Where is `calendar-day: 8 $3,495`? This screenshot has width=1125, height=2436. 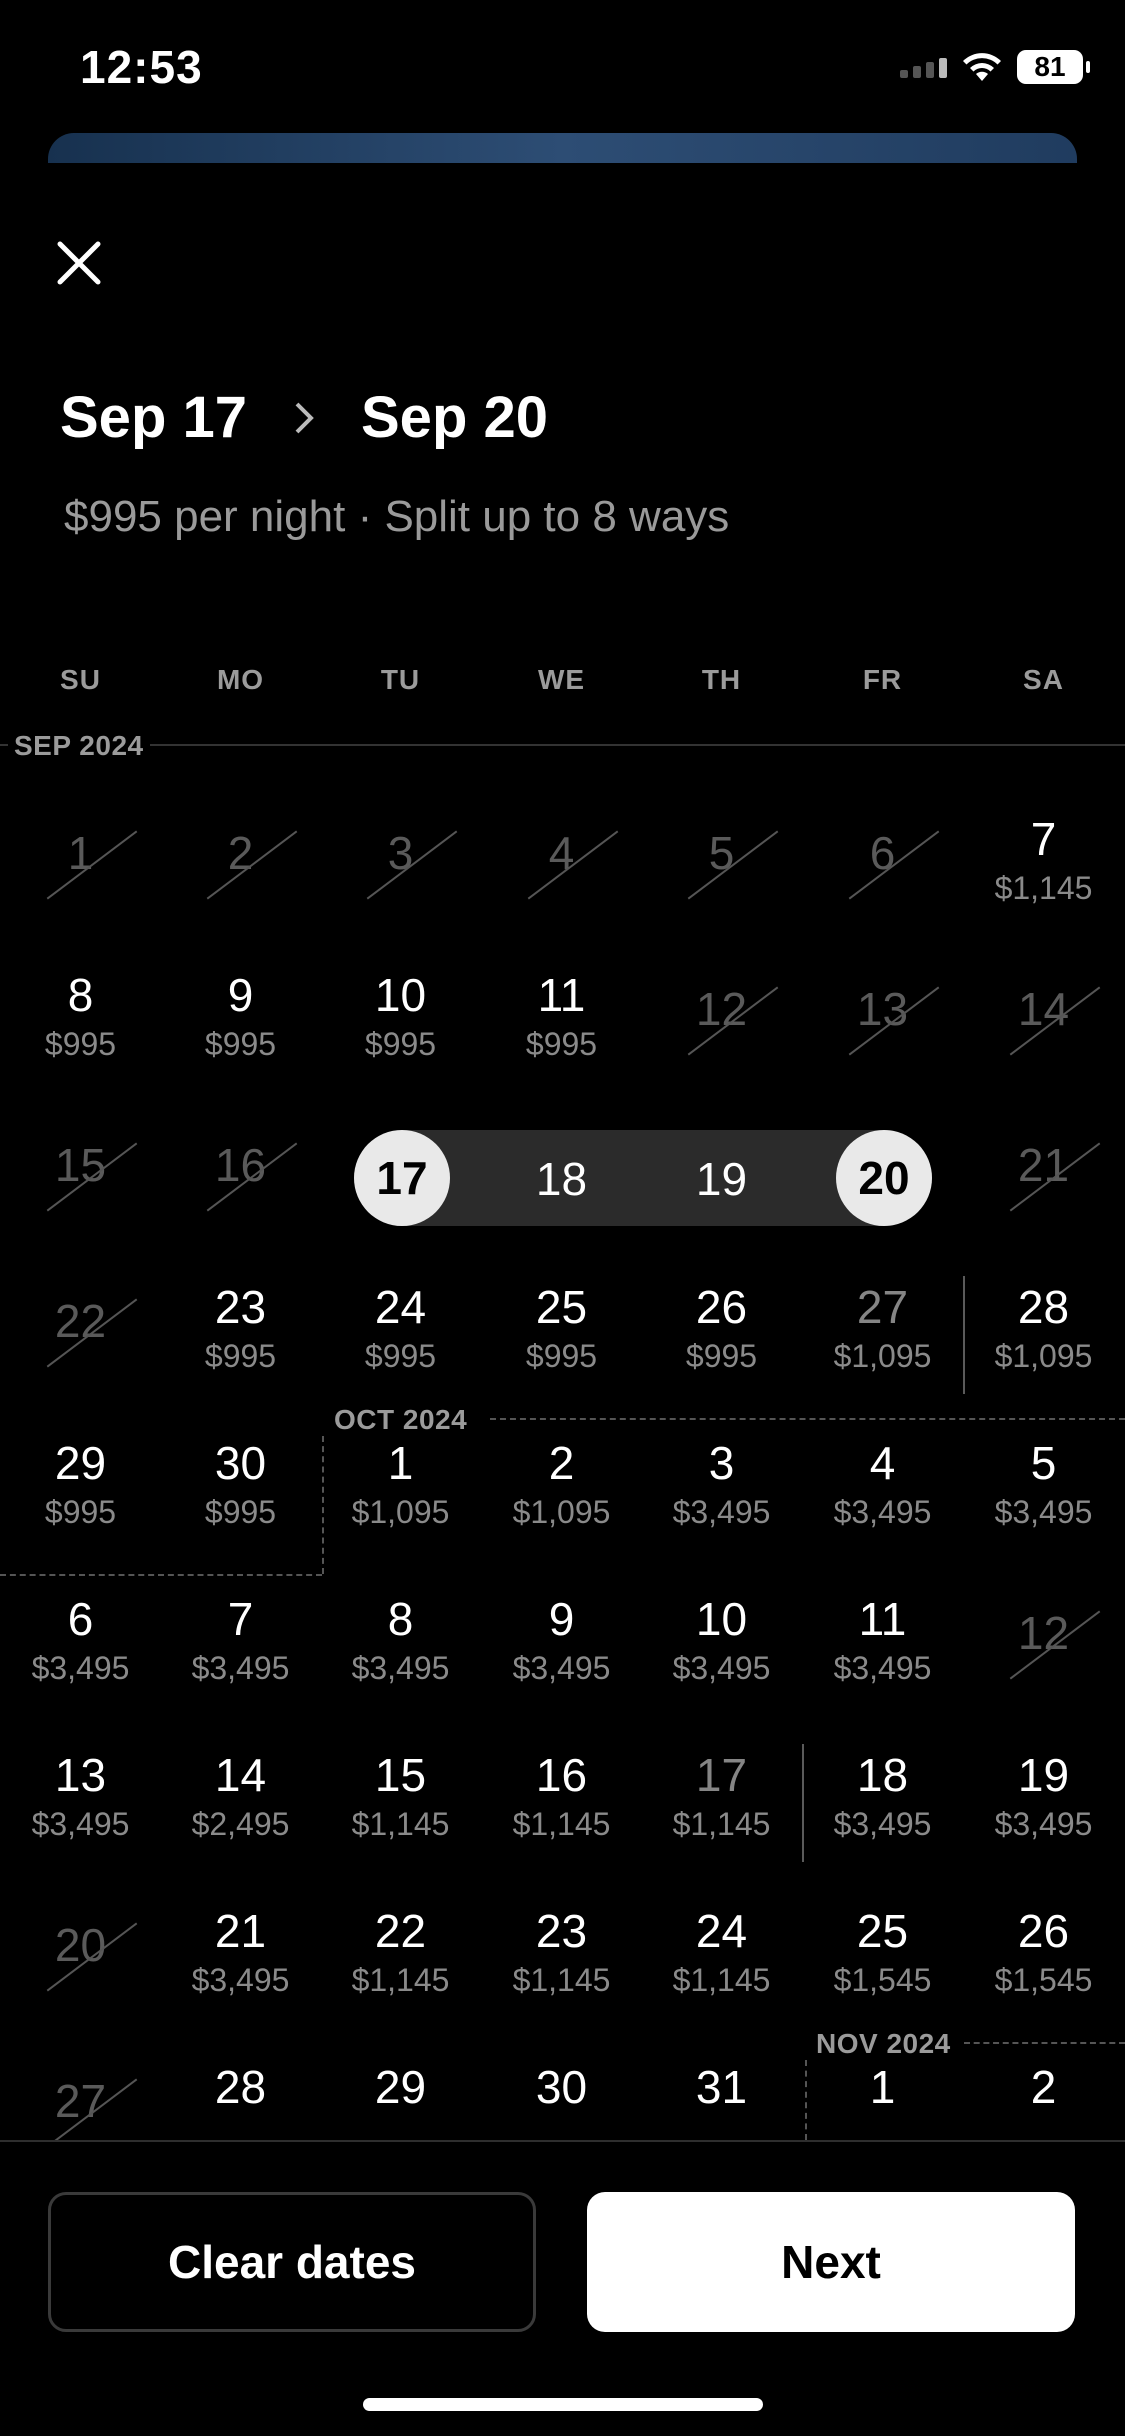 calendar-day: 8 $3,495 is located at coordinates (400, 1645).